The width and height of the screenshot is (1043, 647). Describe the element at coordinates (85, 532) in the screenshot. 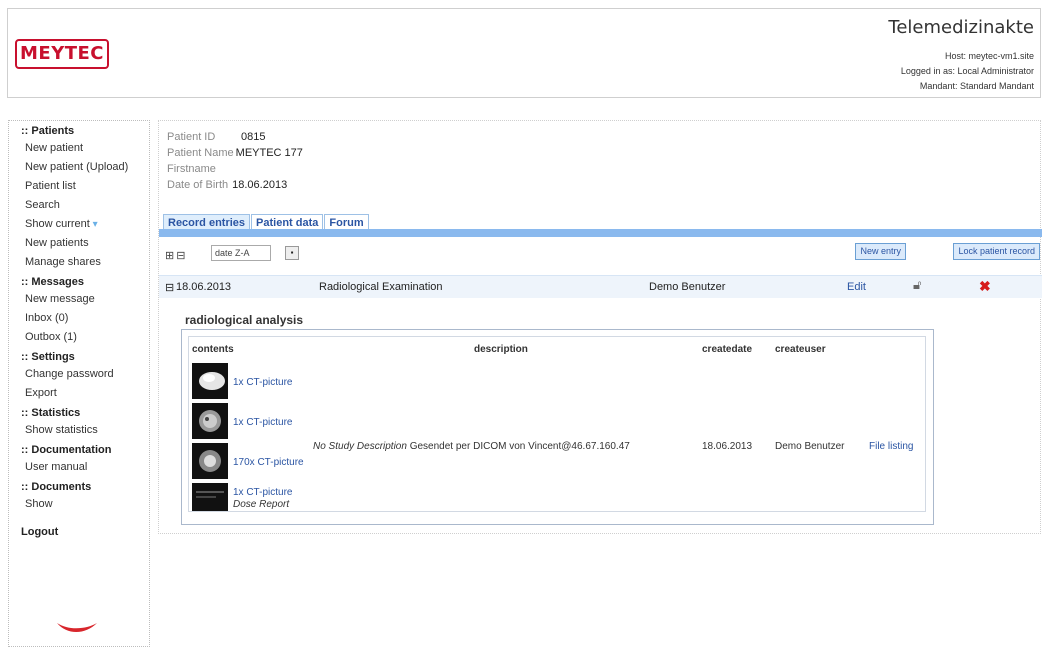

I see `logout-link: Logout` at that location.